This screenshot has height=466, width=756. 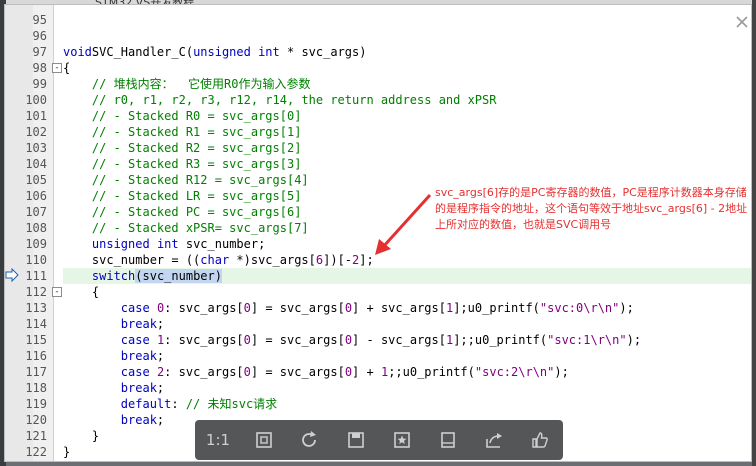 What do you see at coordinates (742, 22) in the screenshot?
I see `close-icon` at bounding box center [742, 22].